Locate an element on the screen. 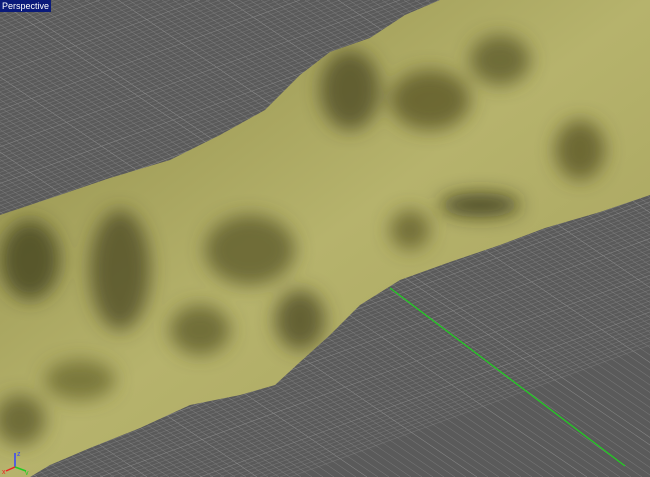  y-label: y is located at coordinates (27, 472).